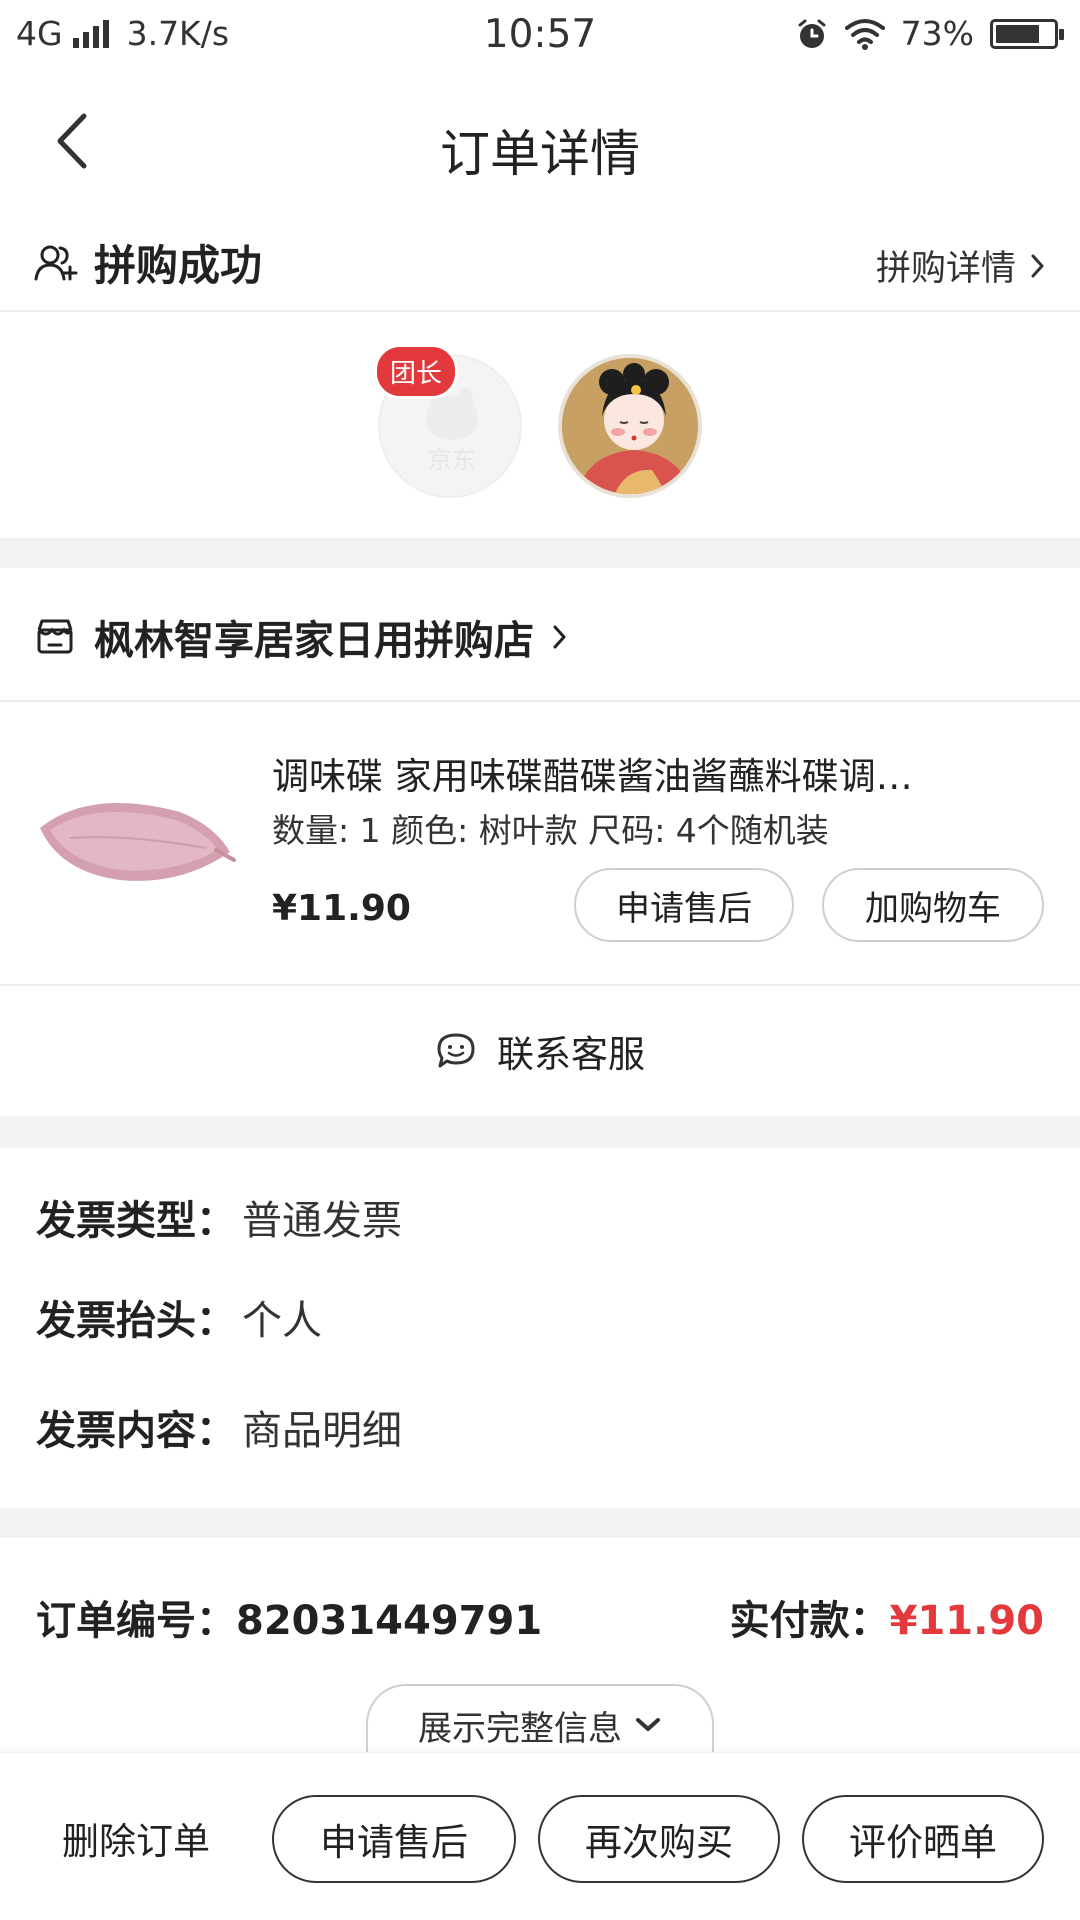 The image size is (1080, 1920). Describe the element at coordinates (550, 830) in the screenshot. I see `product-spec: 数量: 1 颜色: 树叶款 尺码: 4个随机装` at that location.